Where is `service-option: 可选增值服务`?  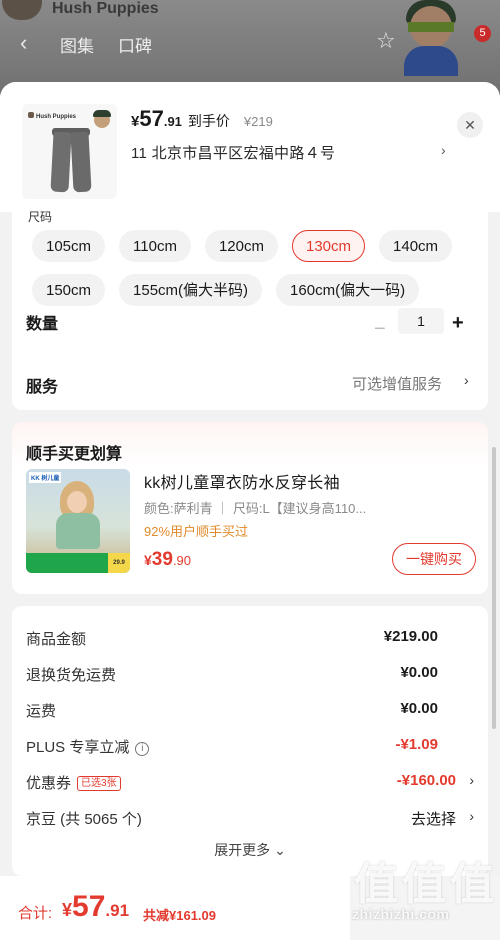 service-option: 可选增值服务 is located at coordinates (397, 383).